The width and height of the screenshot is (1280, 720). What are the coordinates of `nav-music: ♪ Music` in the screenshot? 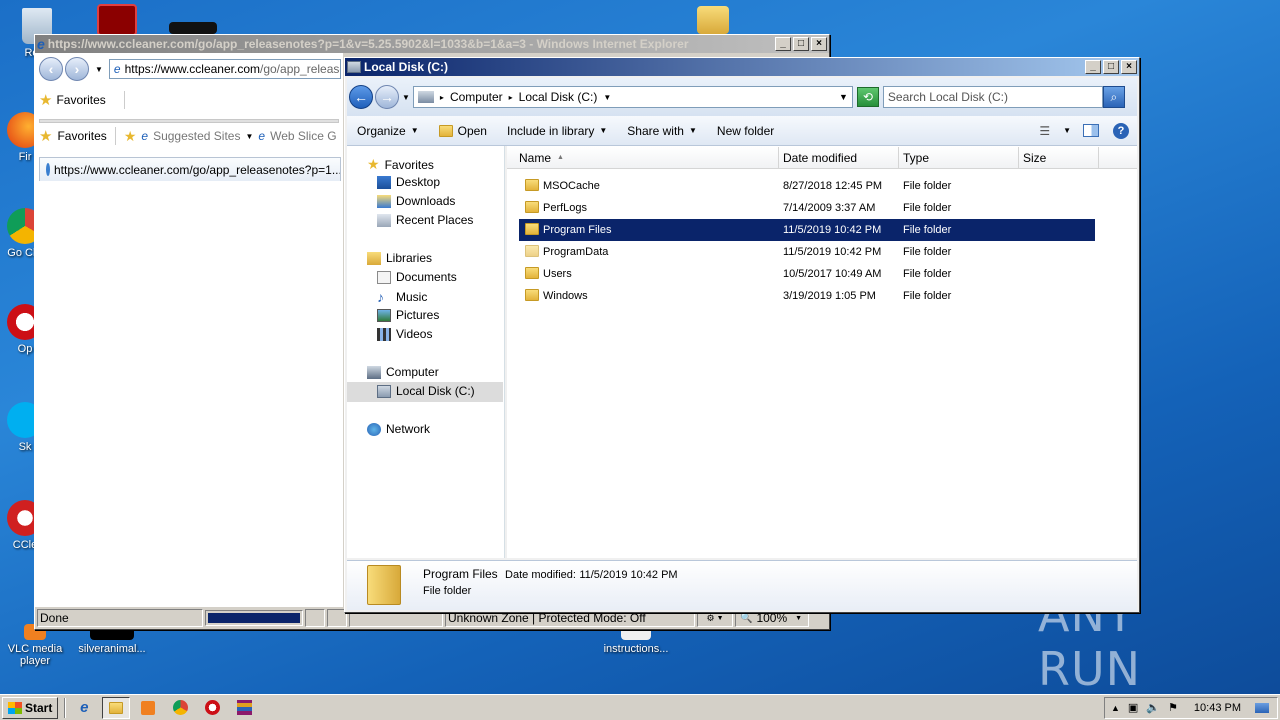 It's located at (402, 297).